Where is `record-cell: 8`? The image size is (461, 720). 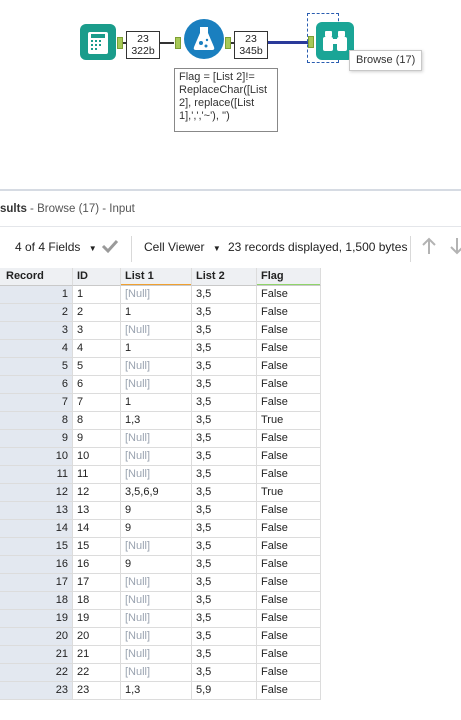
record-cell: 8 is located at coordinates (36, 421).